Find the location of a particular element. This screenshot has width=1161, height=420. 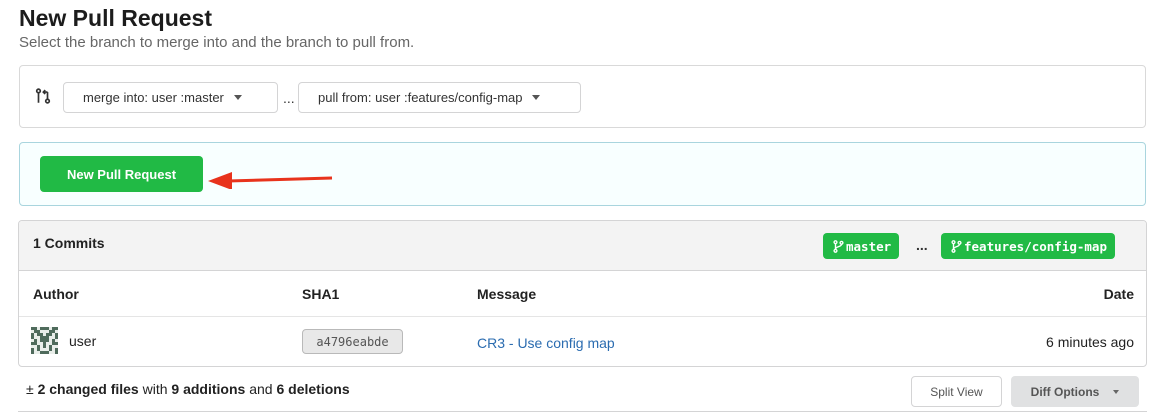

pull-from-branch-select: pull from: user :features/config-map is located at coordinates (439, 97).